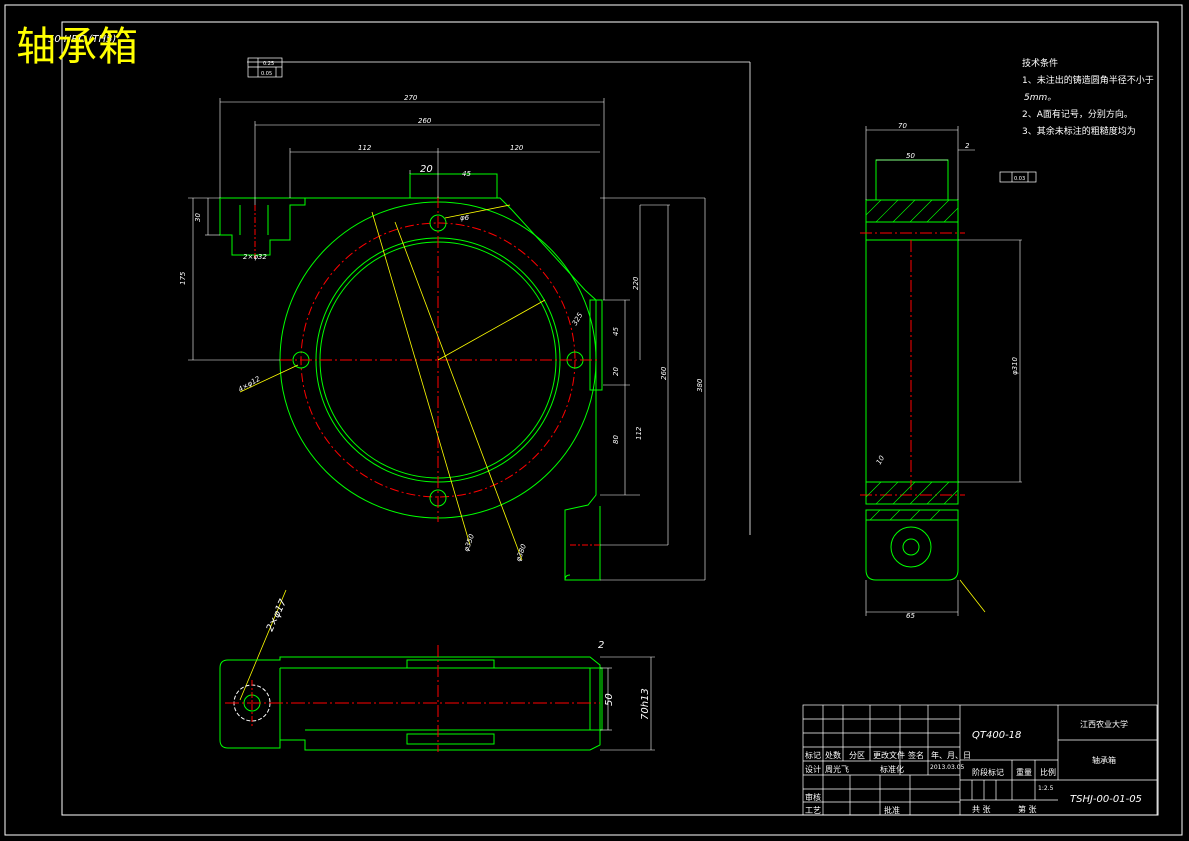 The width and height of the screenshot is (1189, 841). Describe the element at coordinates (889, 755) in the screenshot. I see `label-change-doc: 更改文件` at that location.